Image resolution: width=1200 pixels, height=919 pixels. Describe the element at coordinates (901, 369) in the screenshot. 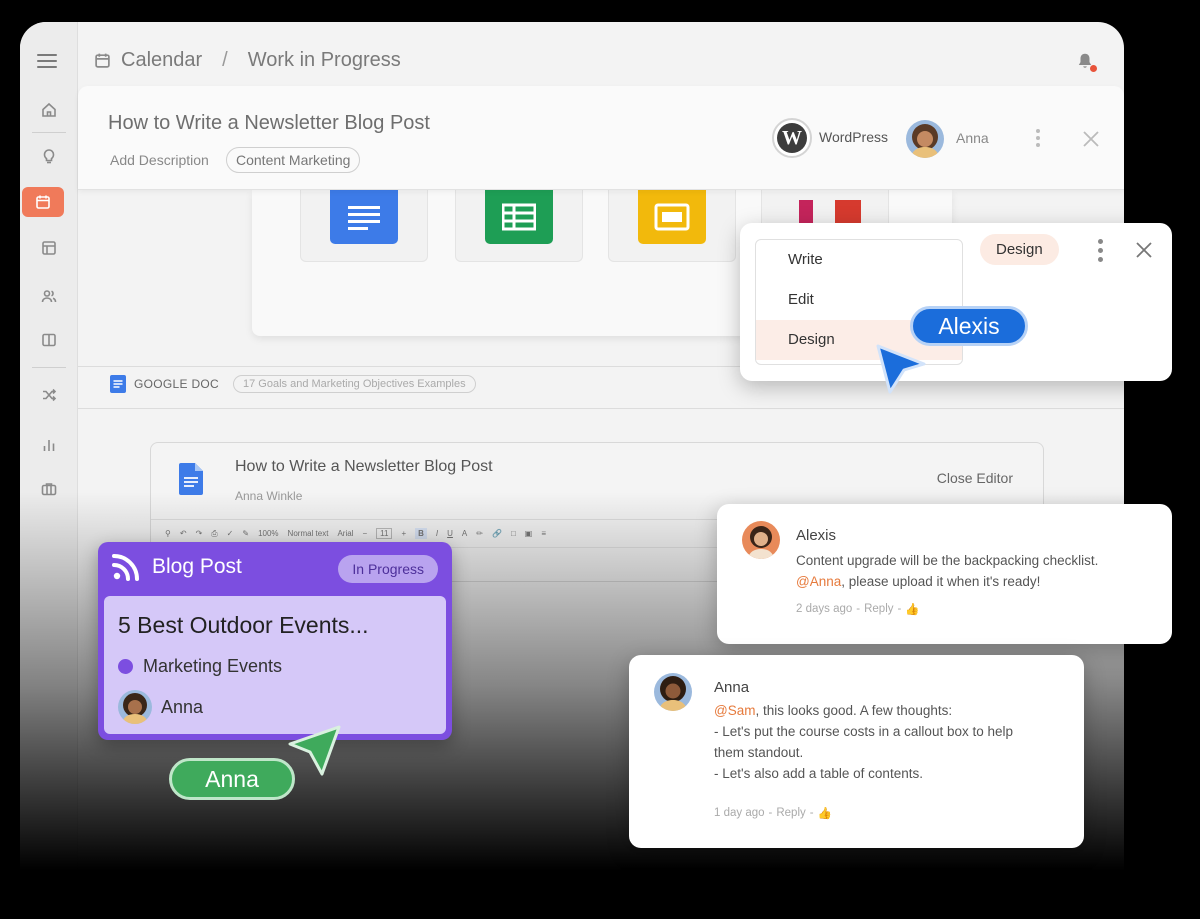

I see `alexis-cursor-icon` at that location.